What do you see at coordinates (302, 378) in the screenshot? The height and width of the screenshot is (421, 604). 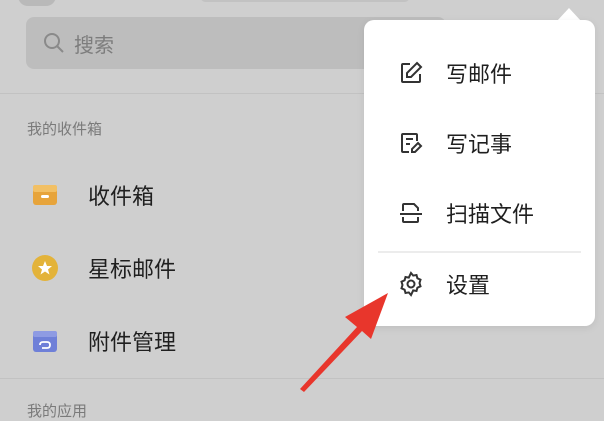 I see `divider` at bounding box center [302, 378].